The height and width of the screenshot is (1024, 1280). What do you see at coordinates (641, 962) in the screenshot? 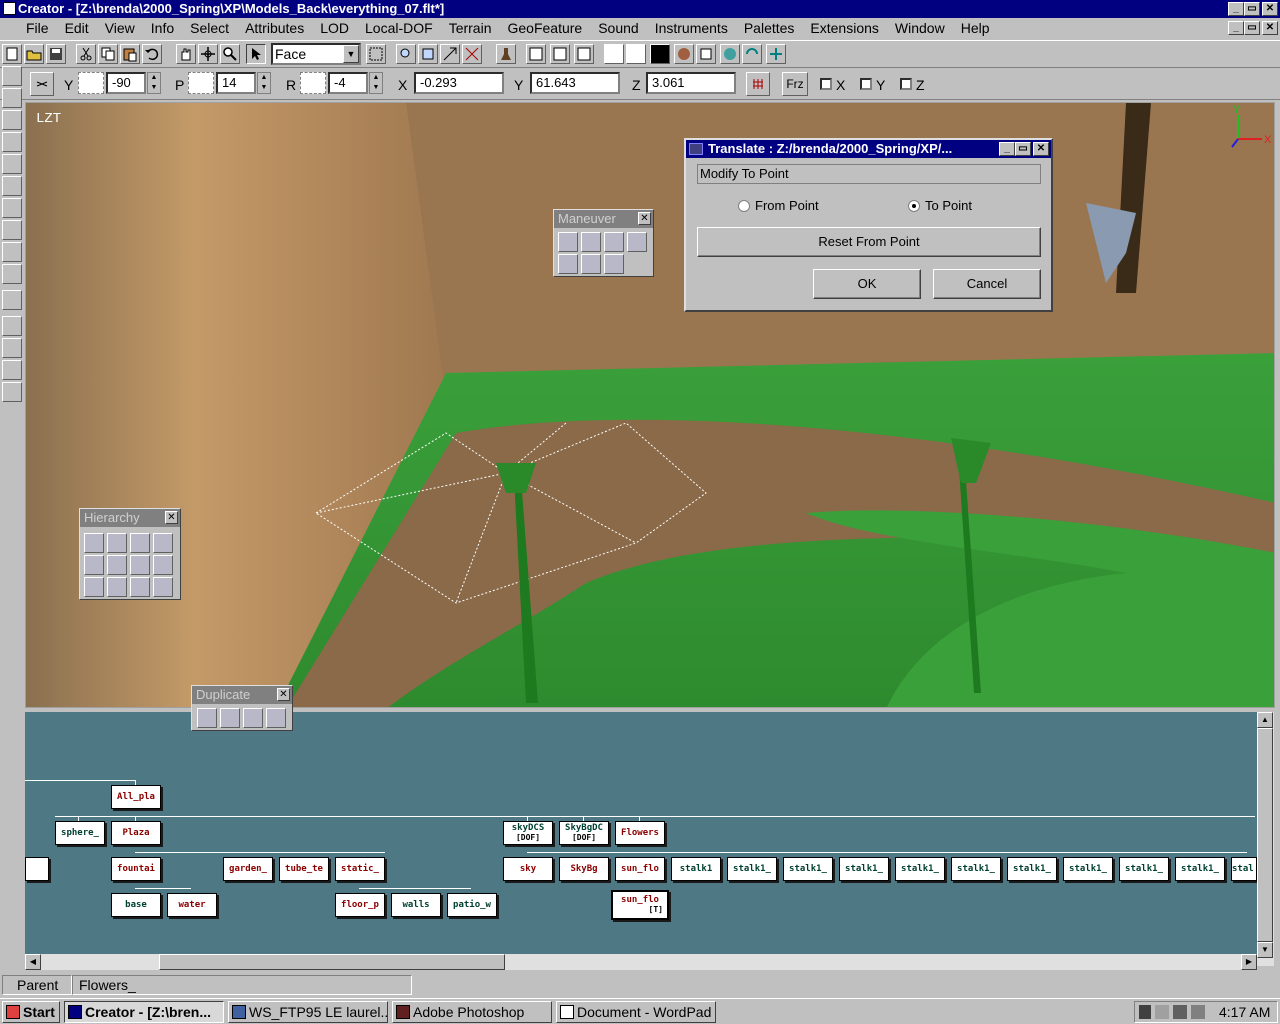
I see `horizontal-scrollbar: ◀ ▶` at bounding box center [641, 962].